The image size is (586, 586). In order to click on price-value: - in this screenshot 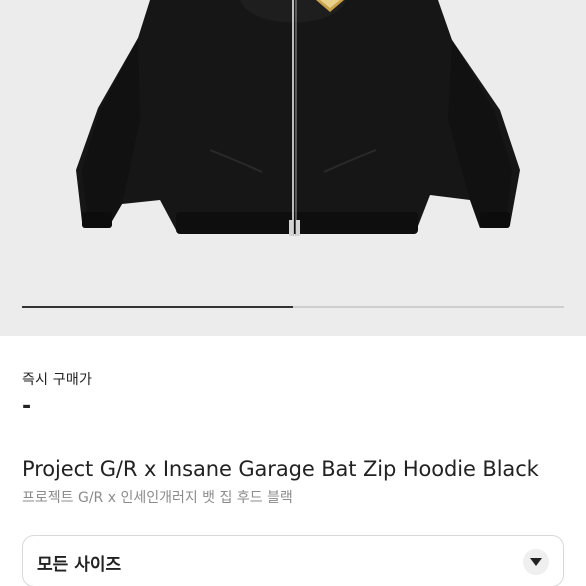, I will do `click(27, 406)`.